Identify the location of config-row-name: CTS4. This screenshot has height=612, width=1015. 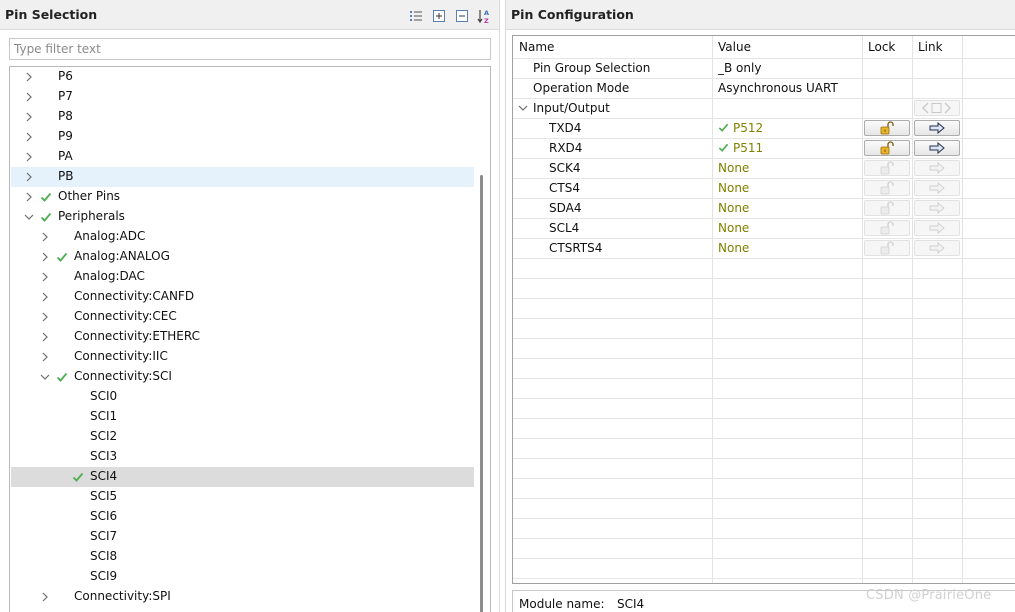
(564, 188).